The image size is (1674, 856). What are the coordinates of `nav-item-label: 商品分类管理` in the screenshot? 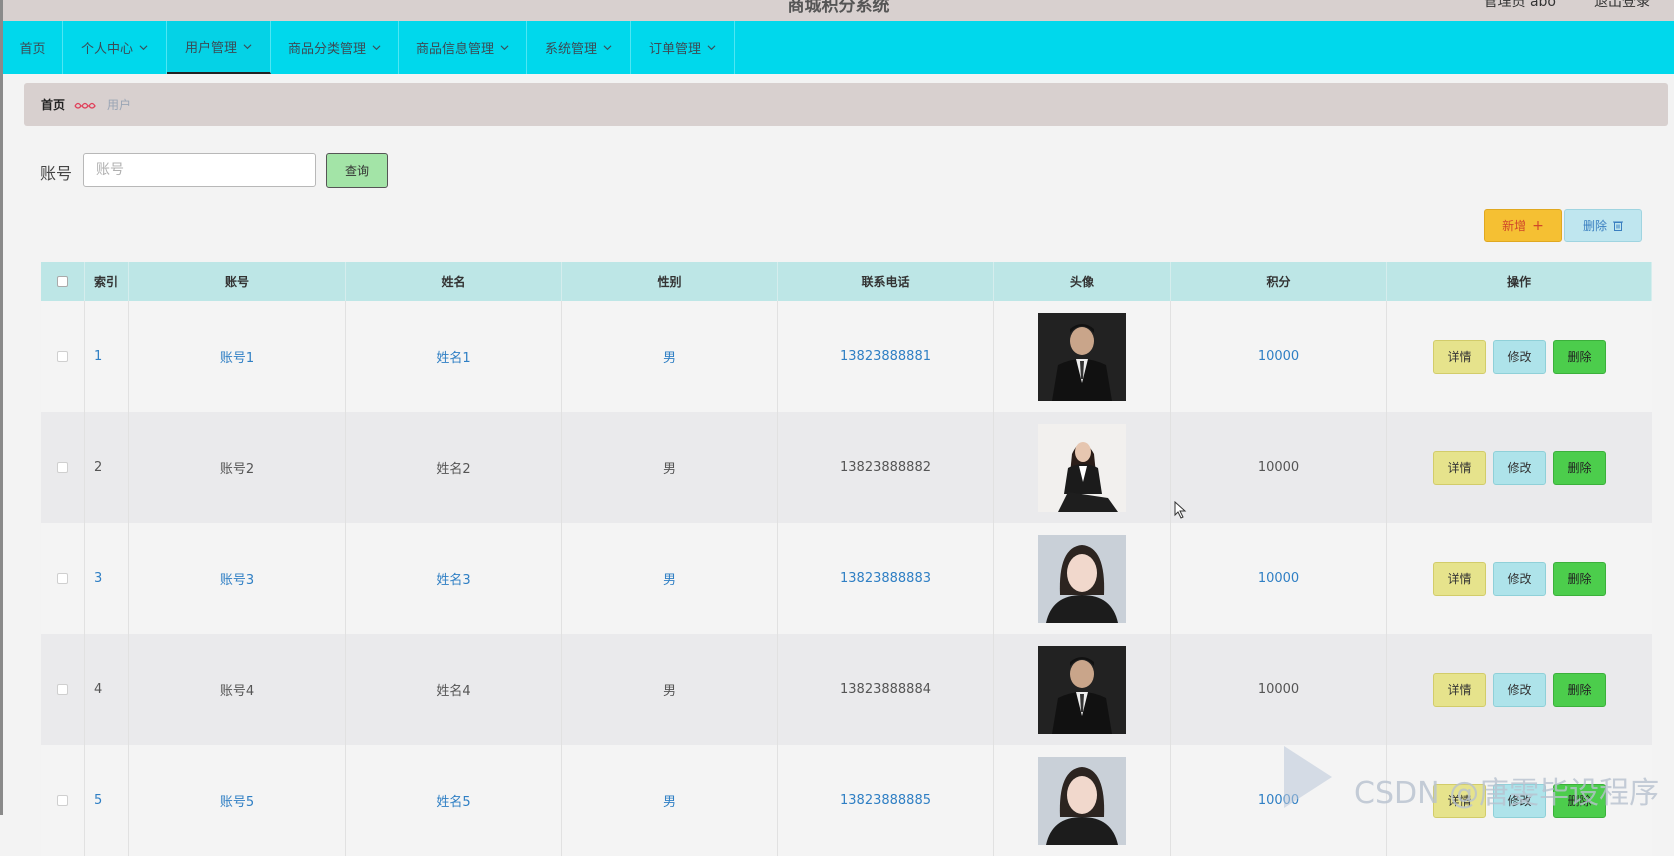 It's located at (326, 49).